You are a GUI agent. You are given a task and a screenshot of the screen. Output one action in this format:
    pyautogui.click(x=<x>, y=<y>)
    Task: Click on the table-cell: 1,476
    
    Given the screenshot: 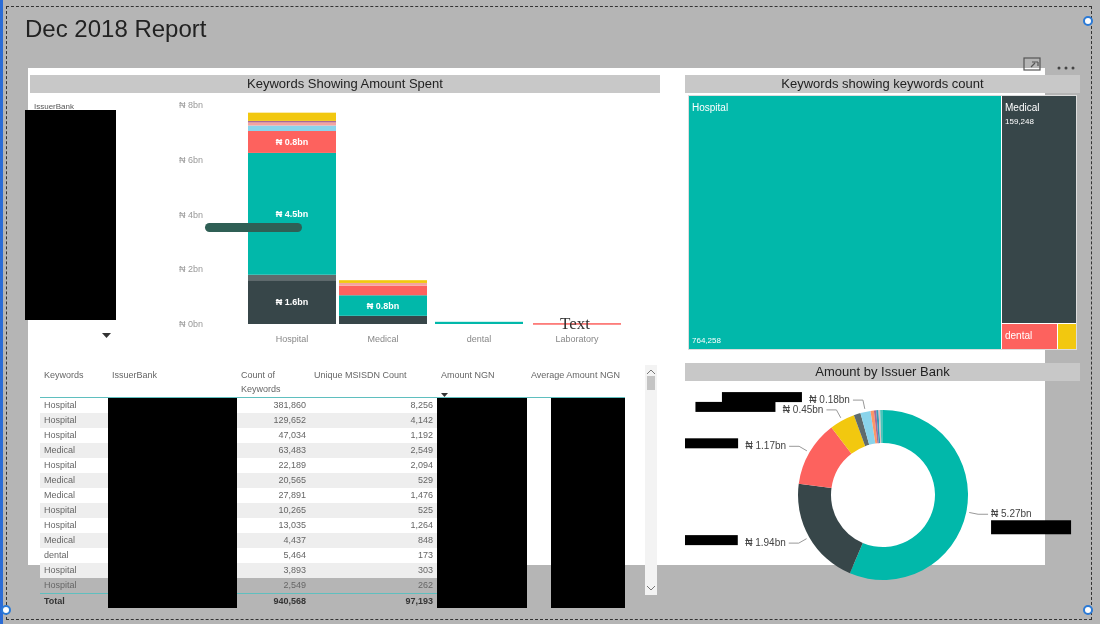 What is the action you would take?
    pyautogui.click(x=421, y=495)
    